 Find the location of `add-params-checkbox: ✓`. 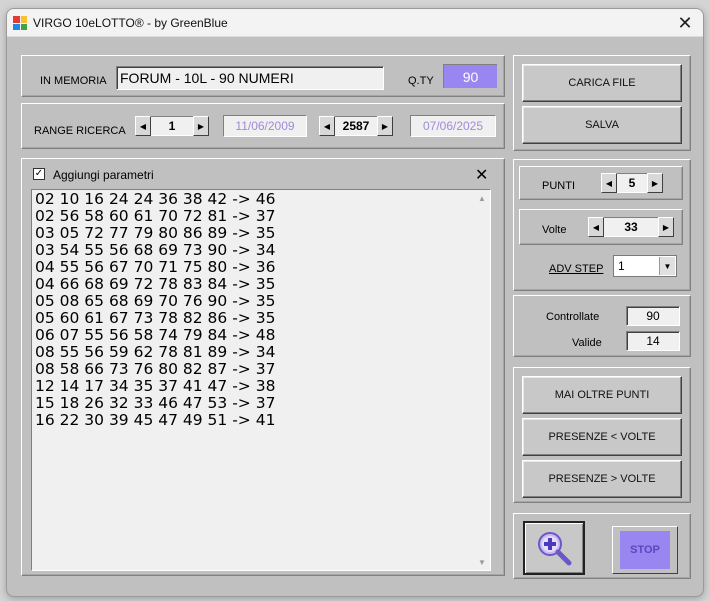

add-params-checkbox: ✓ is located at coordinates (39, 174).